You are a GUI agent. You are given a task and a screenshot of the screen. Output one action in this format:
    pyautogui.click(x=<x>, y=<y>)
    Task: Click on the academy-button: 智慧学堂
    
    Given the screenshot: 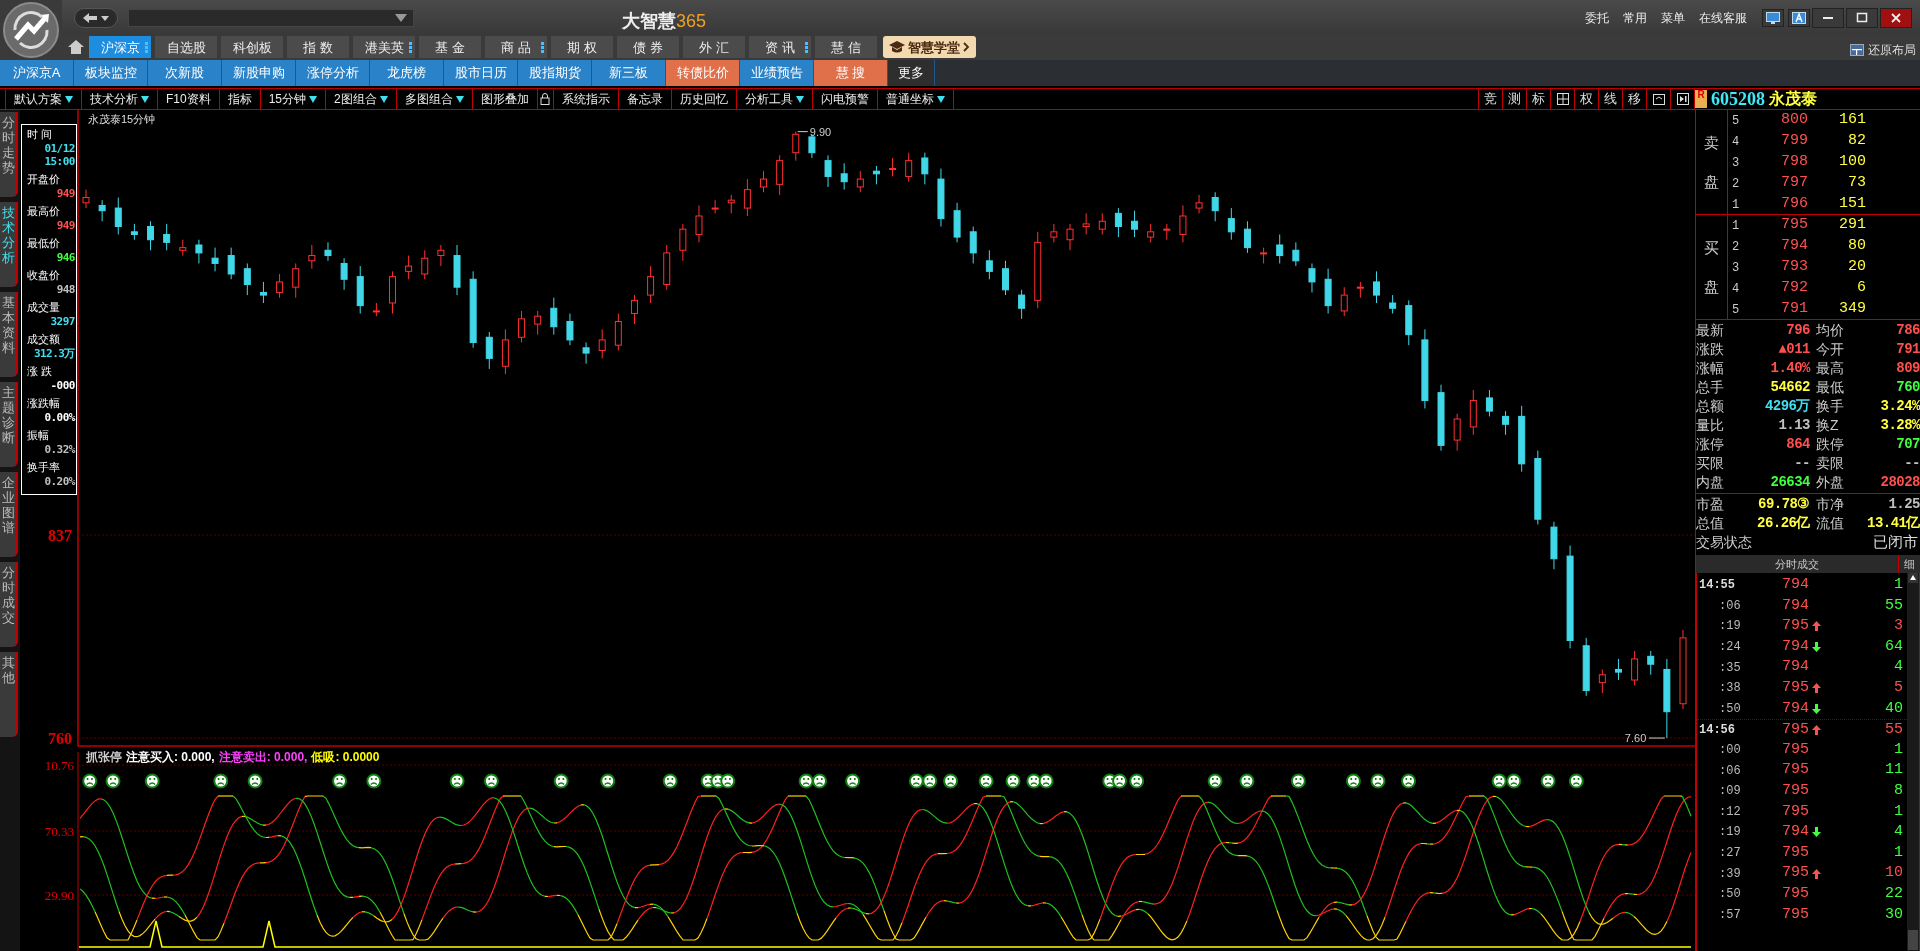 What is the action you would take?
    pyautogui.click(x=929, y=47)
    